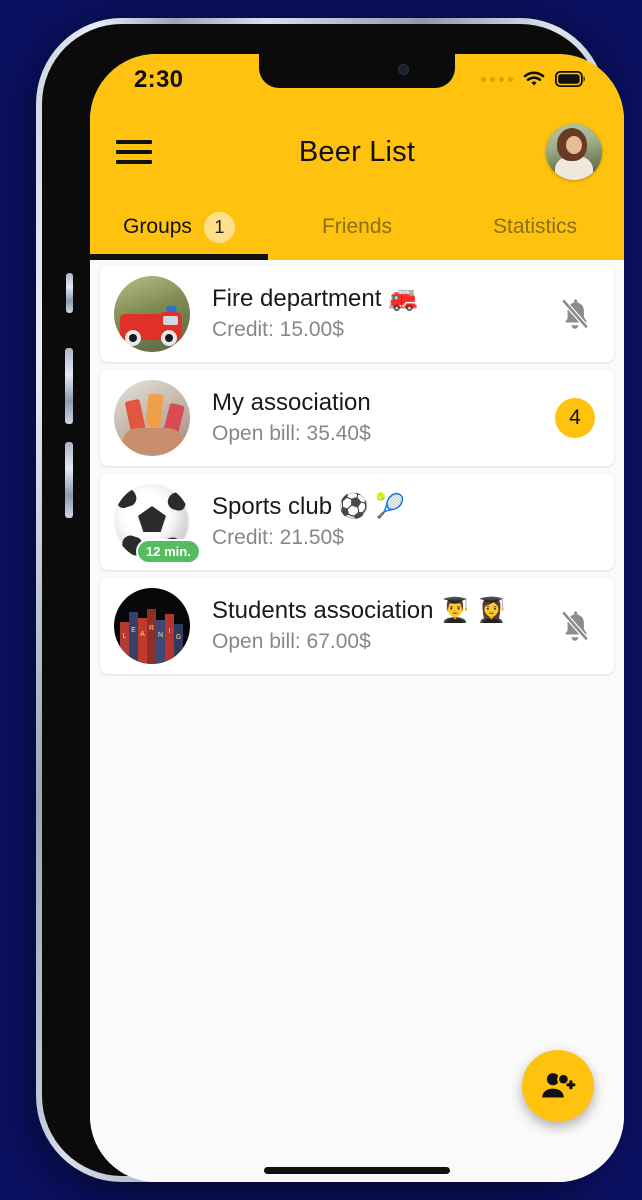 The width and height of the screenshot is (642, 1200). I want to click on fire-truck-avatar, so click(152, 314).